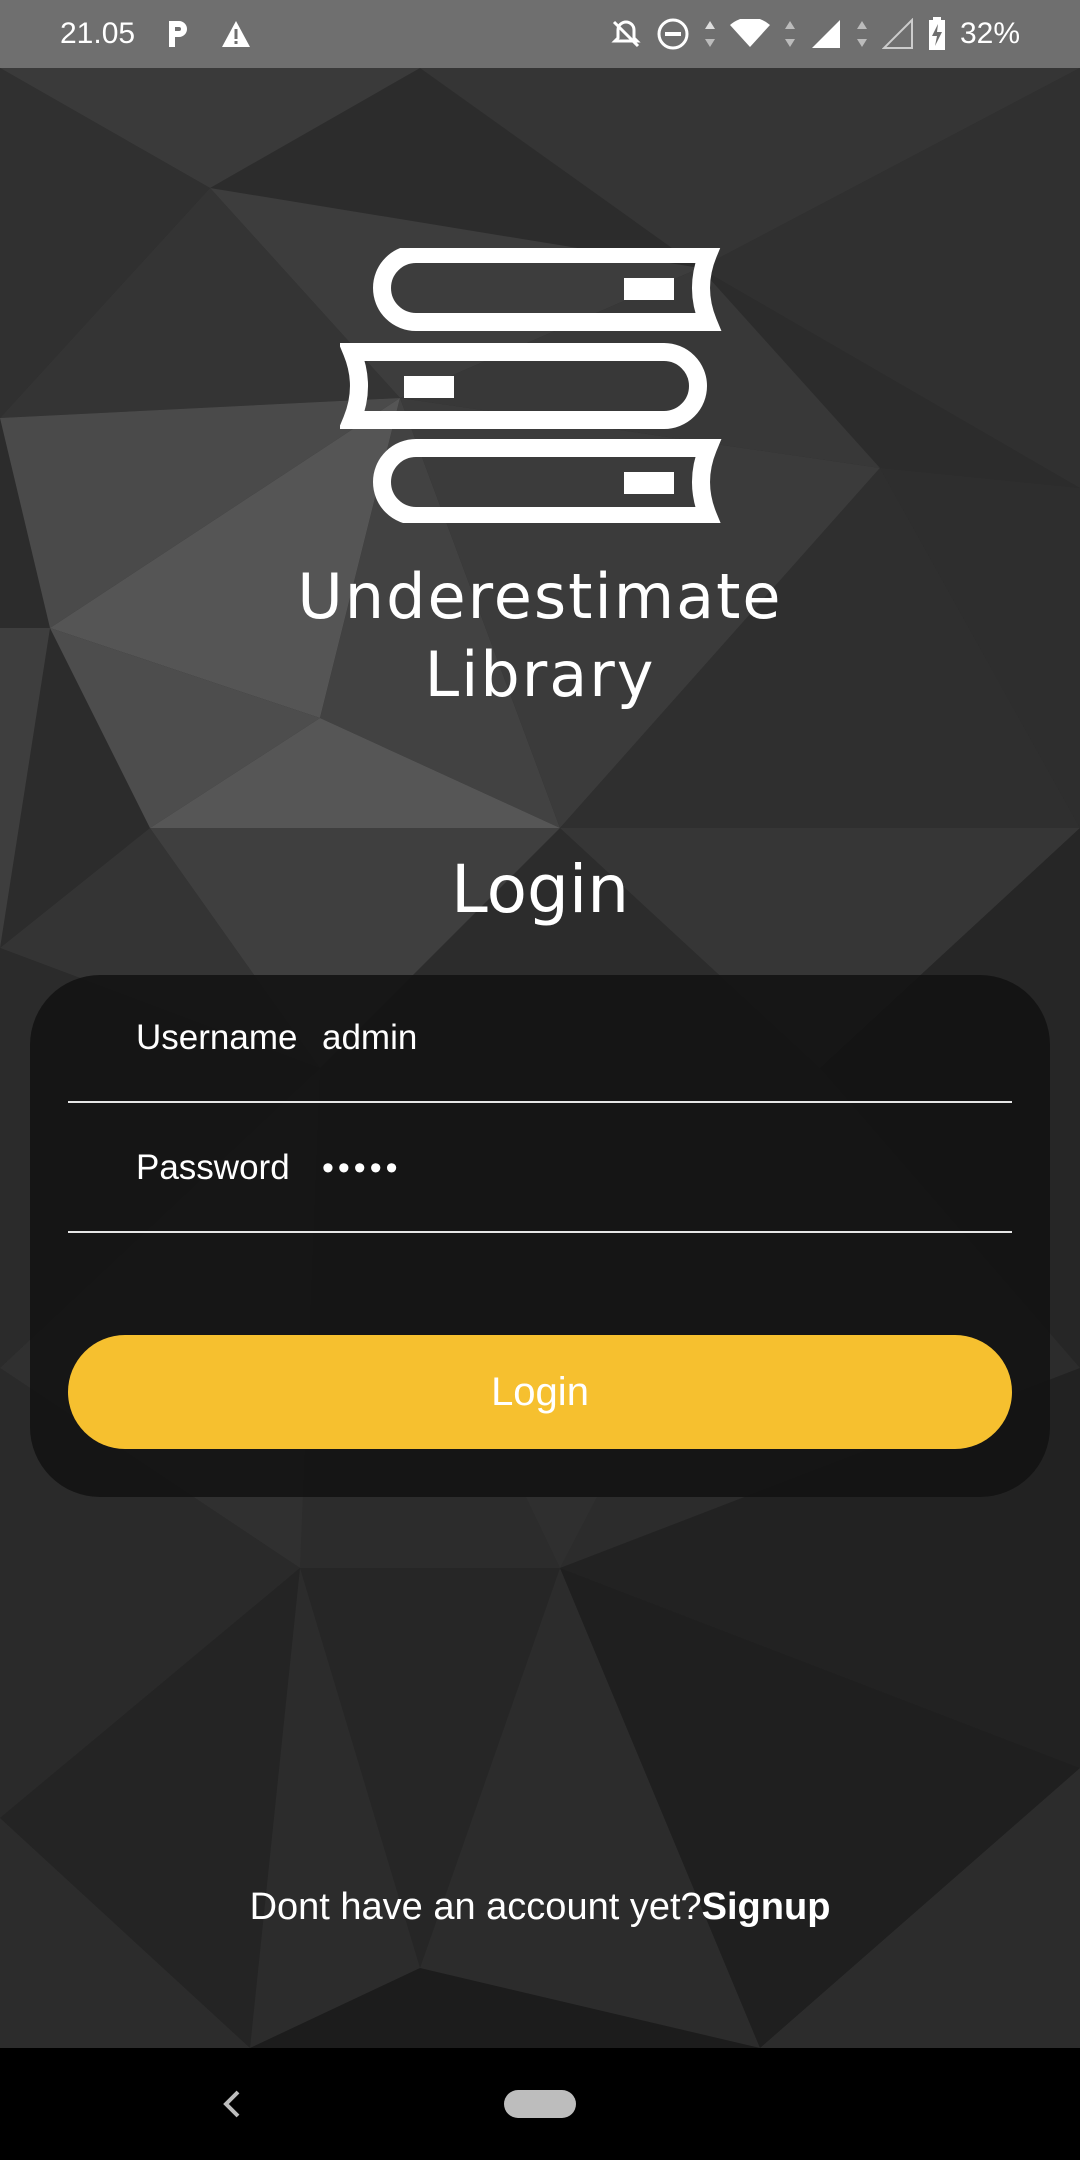 The image size is (1080, 2160). What do you see at coordinates (369, 1038) in the screenshot?
I see `username-input: admin` at bounding box center [369, 1038].